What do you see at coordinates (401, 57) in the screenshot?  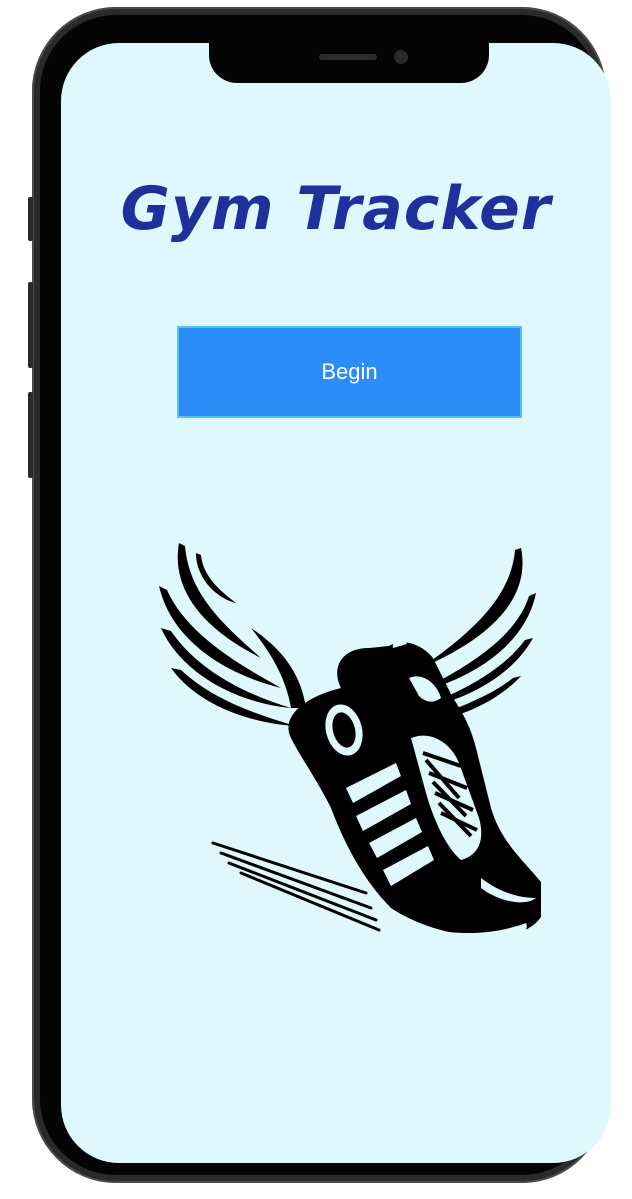 I see `front-camera` at bounding box center [401, 57].